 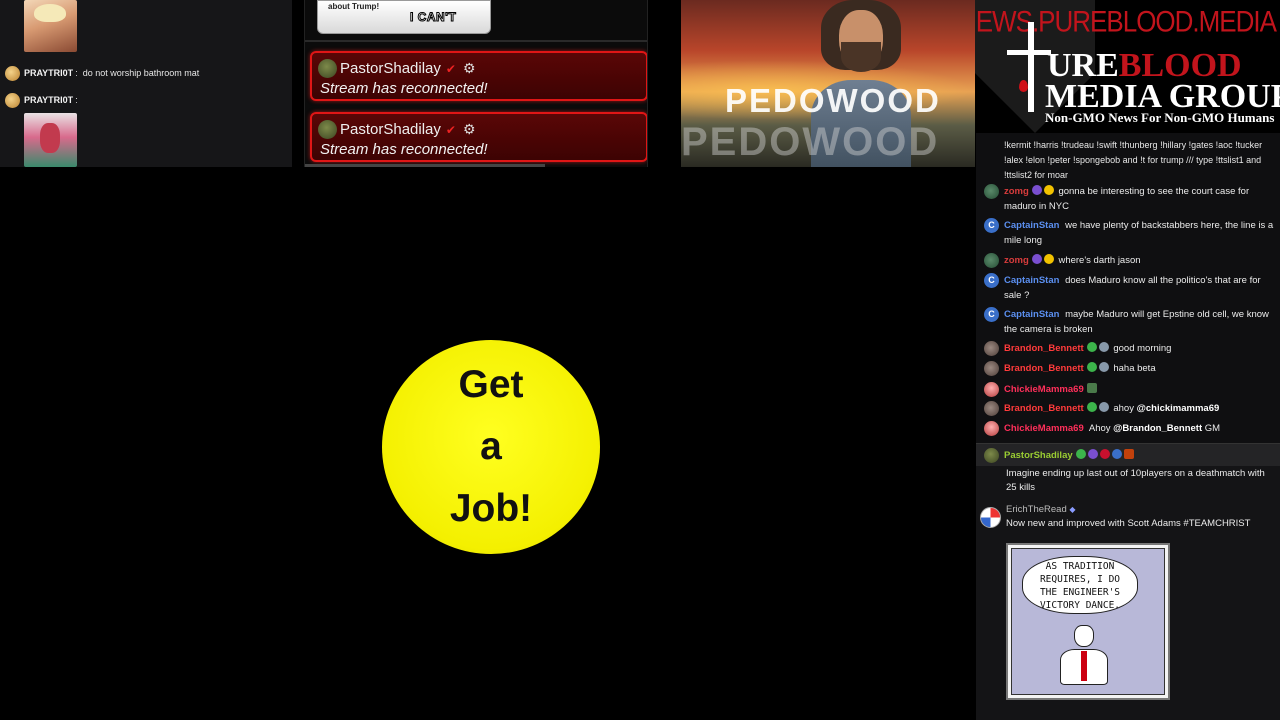 I want to click on chat-message: zomg where's darth jason, so click(x=1130, y=260).